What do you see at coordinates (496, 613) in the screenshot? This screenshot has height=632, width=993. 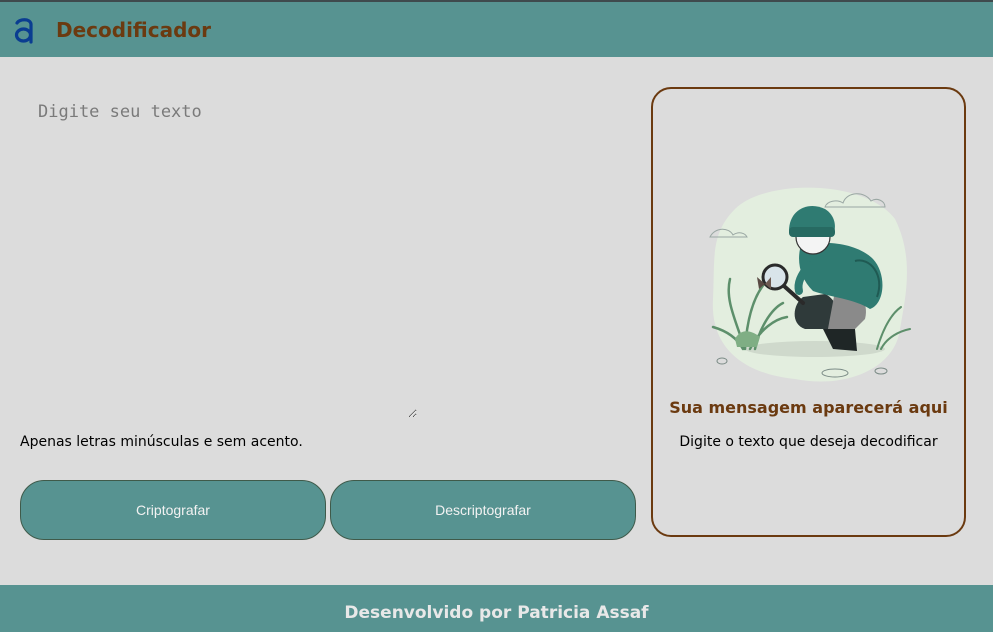 I see `footer-credit: Desenvolvido por Patricia Assaf` at bounding box center [496, 613].